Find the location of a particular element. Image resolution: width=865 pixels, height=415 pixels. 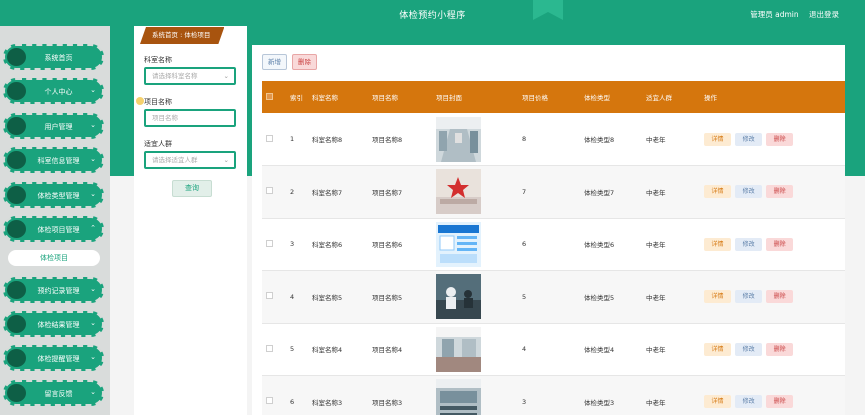

sidebar-item-label: 体检类型管理 is located at coordinates (58, 196).